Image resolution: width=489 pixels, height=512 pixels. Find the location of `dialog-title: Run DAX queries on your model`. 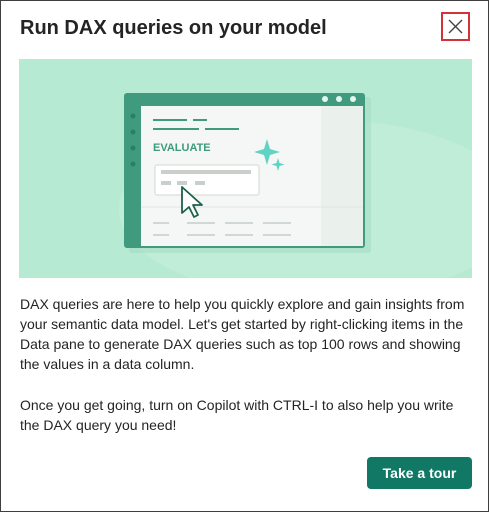

dialog-title: Run DAX queries on your model is located at coordinates (173, 28).